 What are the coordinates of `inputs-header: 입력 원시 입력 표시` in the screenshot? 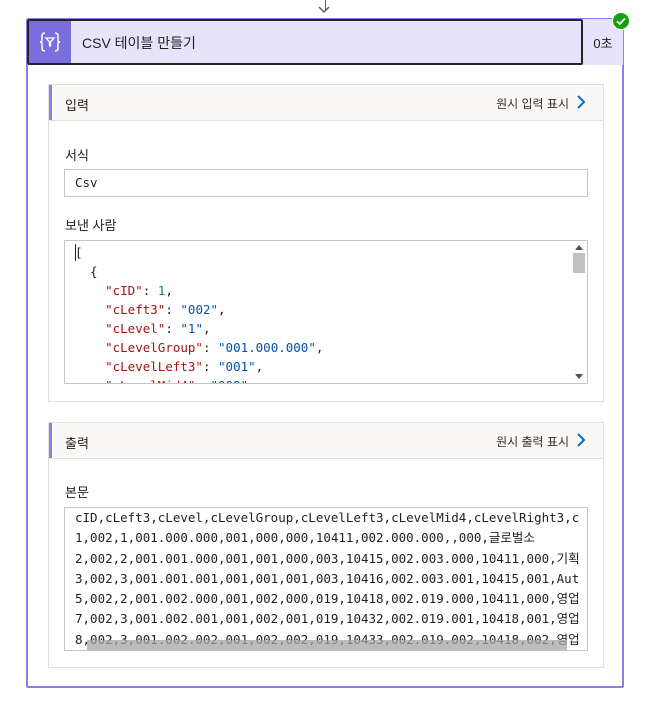 It's located at (326, 103).